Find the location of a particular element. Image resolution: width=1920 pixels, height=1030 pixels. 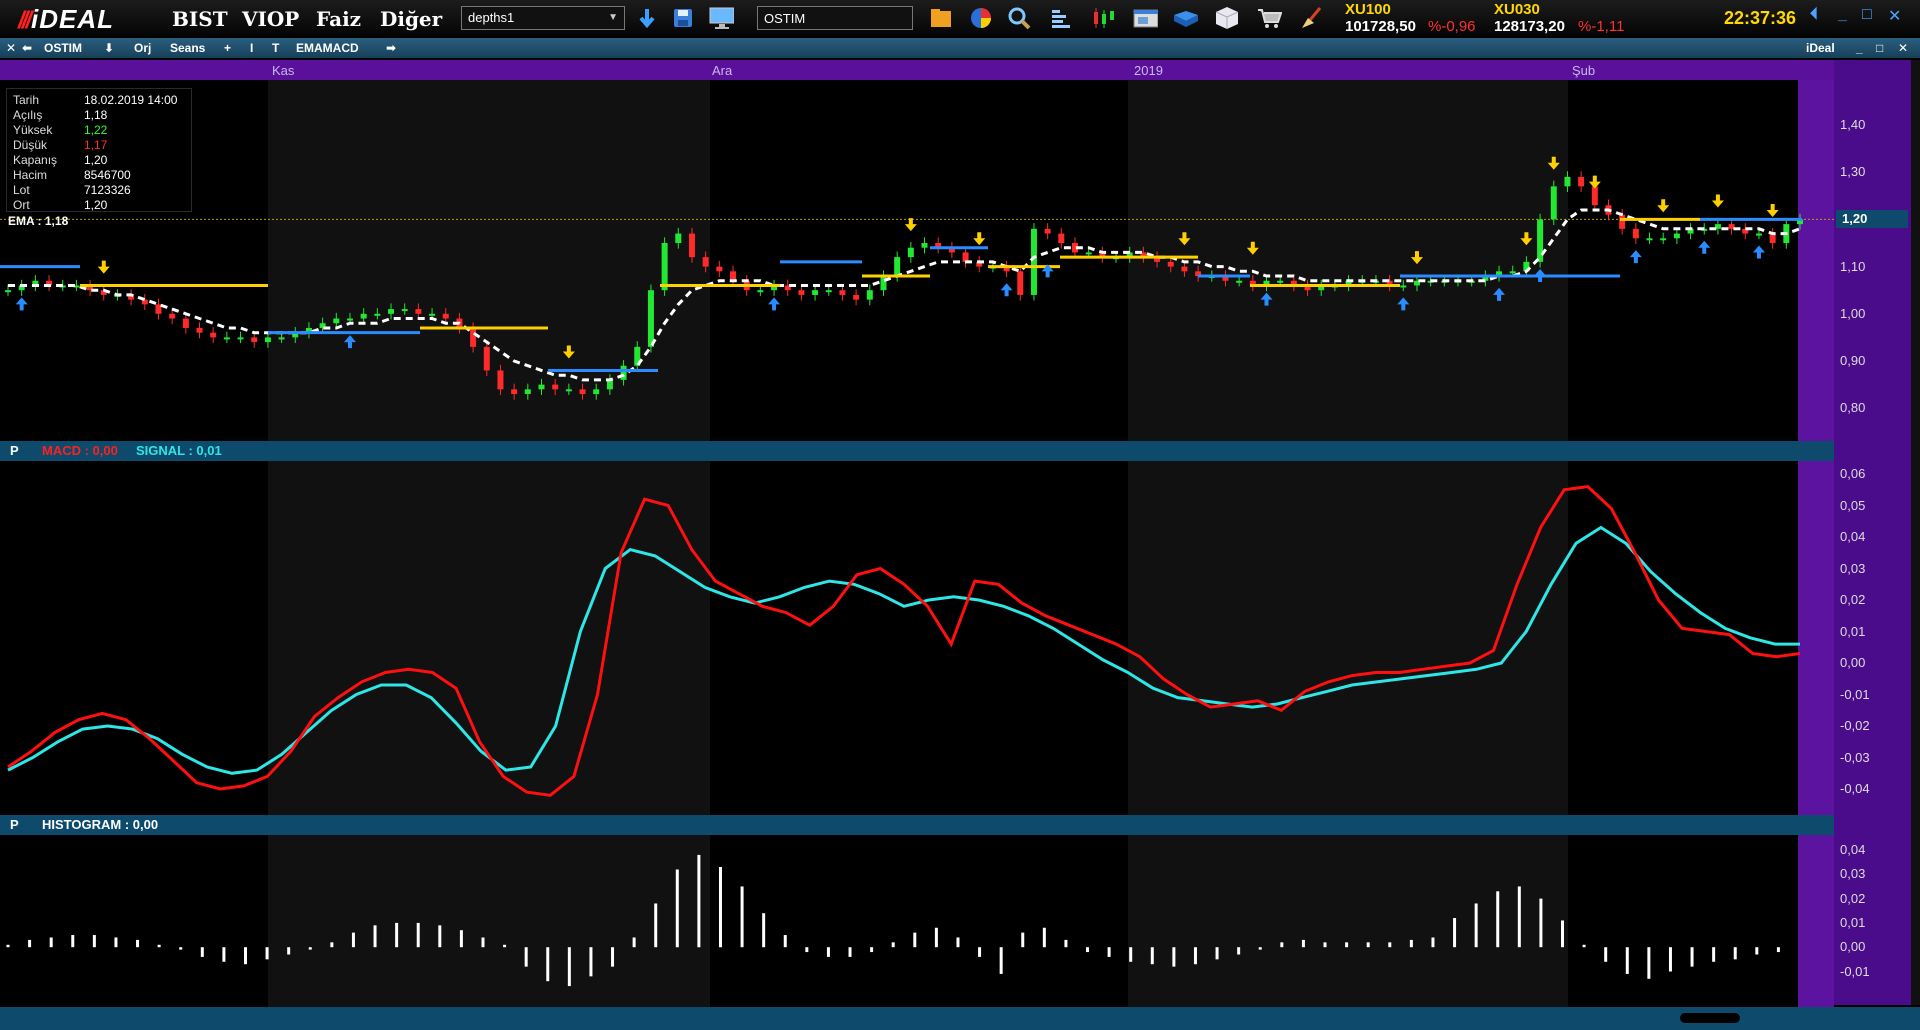

info-key: Kapanış is located at coordinates (35, 160).